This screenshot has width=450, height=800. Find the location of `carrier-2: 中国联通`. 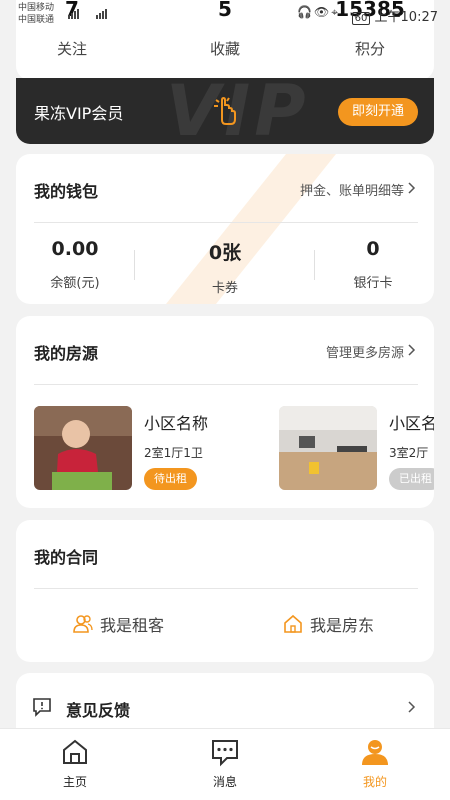

carrier-2: 中国联通 is located at coordinates (36, 20).